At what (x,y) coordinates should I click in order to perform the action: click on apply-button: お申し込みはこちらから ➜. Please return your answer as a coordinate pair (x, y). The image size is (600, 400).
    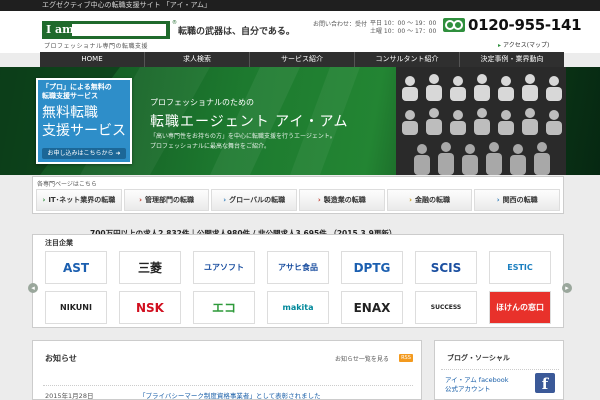
    Looking at the image, I should click on (84, 153).